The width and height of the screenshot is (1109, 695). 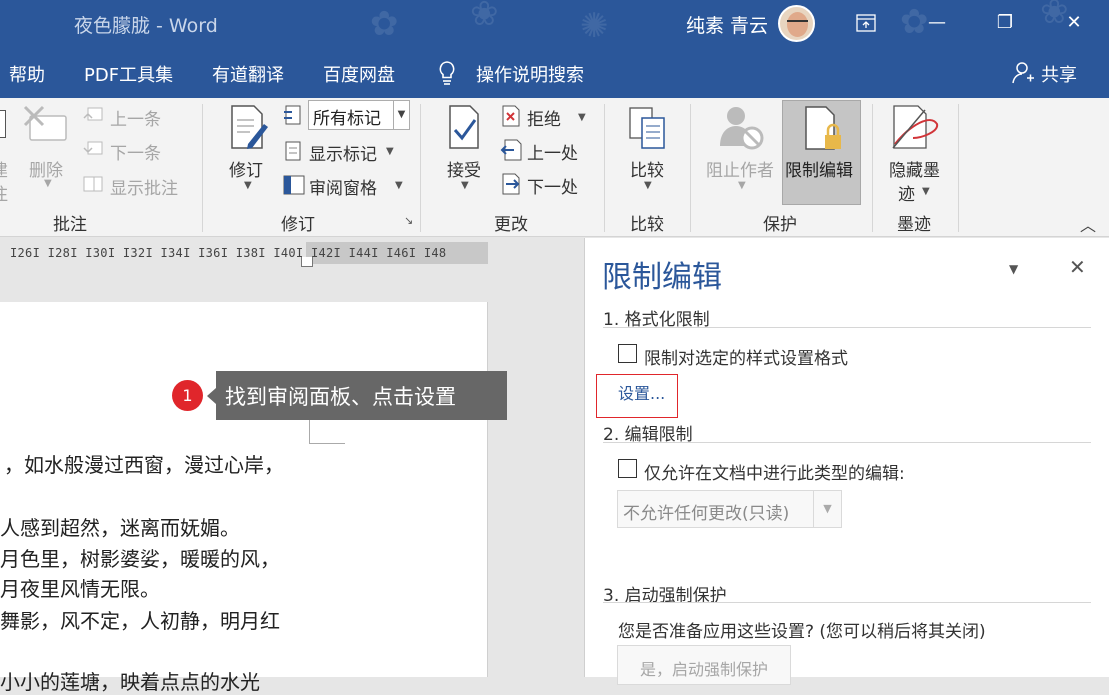 What do you see at coordinates (847, 602) in the screenshot?
I see `section-divider` at bounding box center [847, 602].